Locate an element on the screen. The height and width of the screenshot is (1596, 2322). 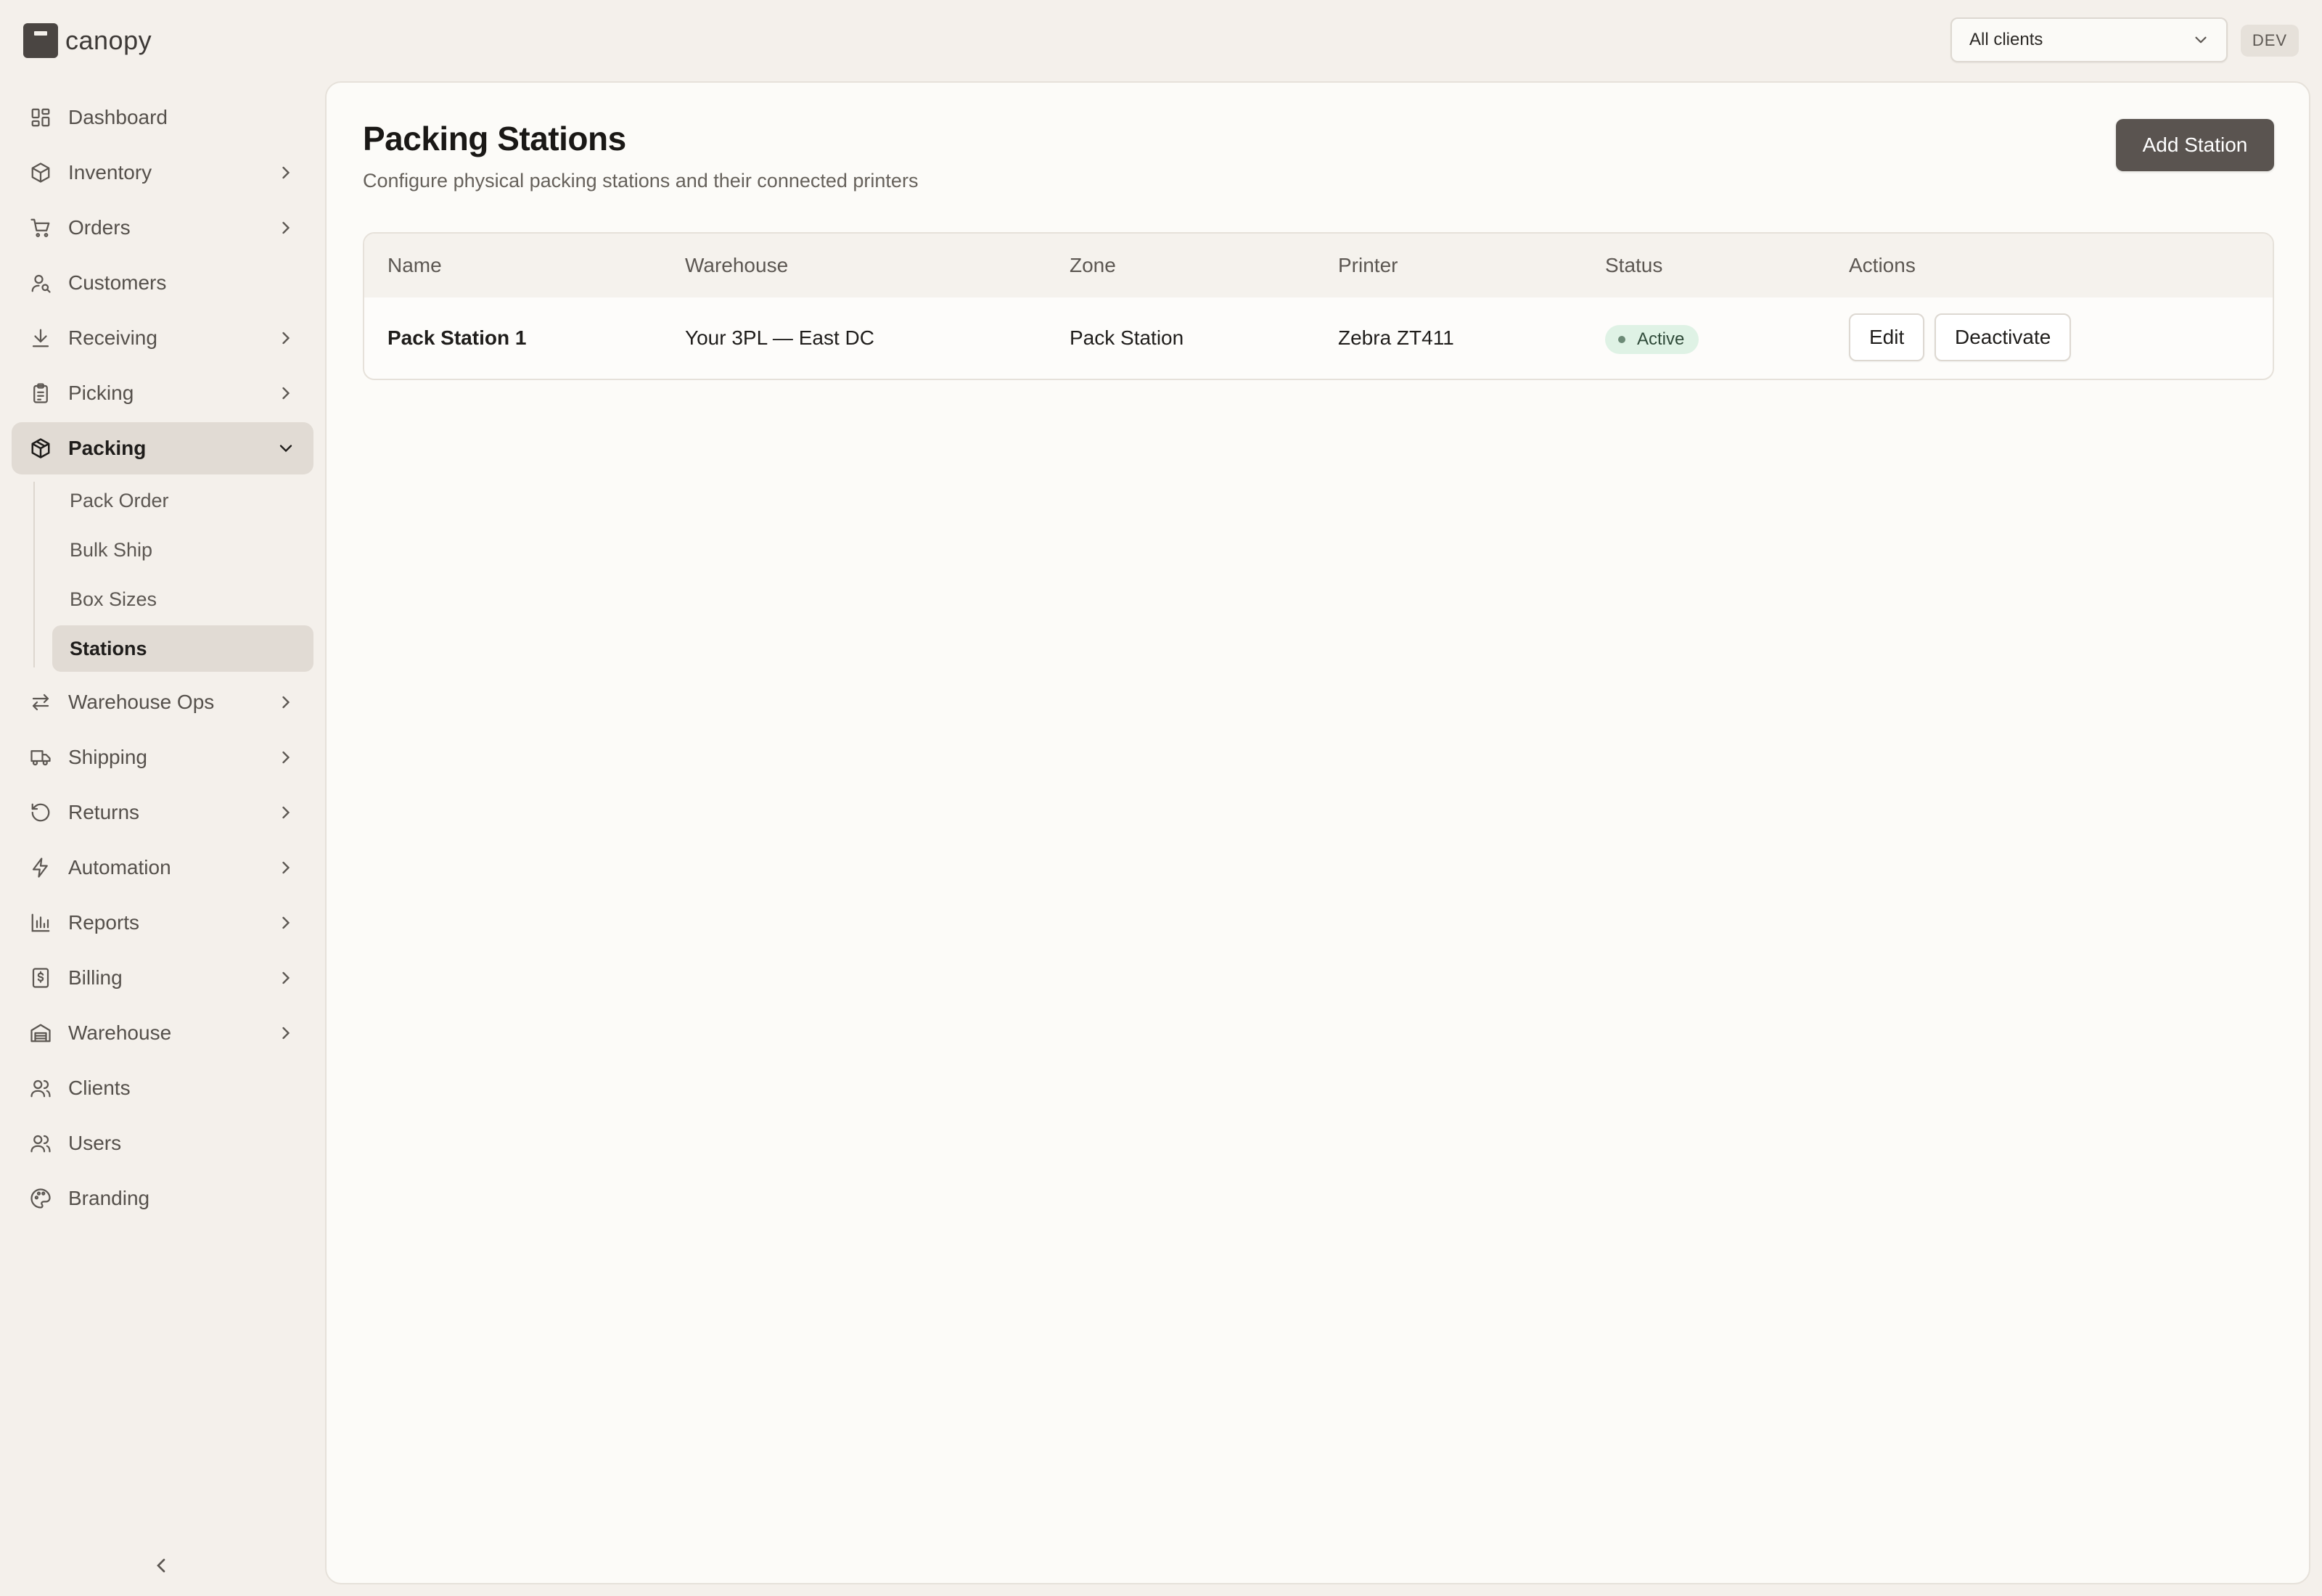
dashboard-icon is located at coordinates (40, 117).